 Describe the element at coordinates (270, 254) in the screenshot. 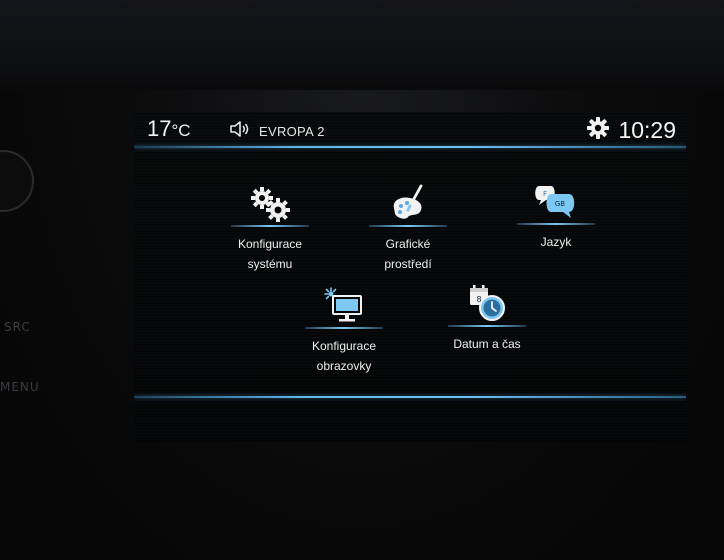

I see `item-label: Konfigurace systému` at that location.